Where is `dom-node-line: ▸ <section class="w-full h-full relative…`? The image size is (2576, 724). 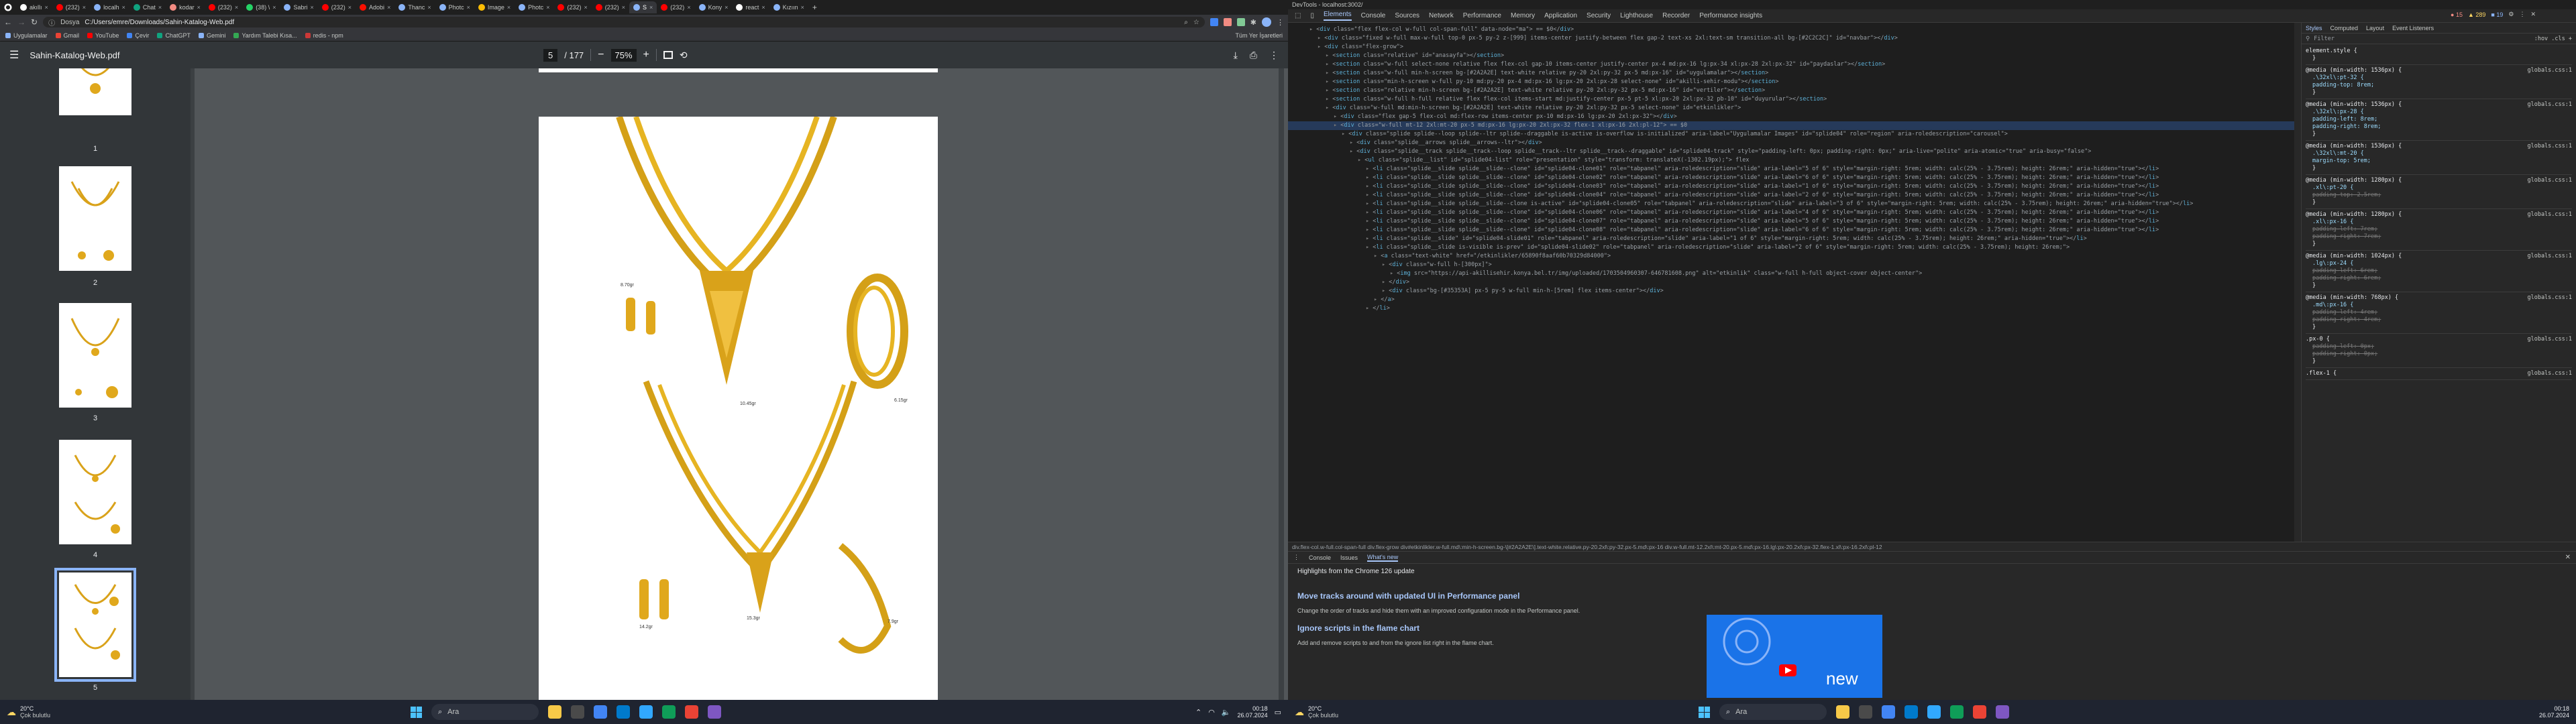 dom-node-line: ▸ <section class="w-full h-full relative… is located at coordinates (1791, 99).